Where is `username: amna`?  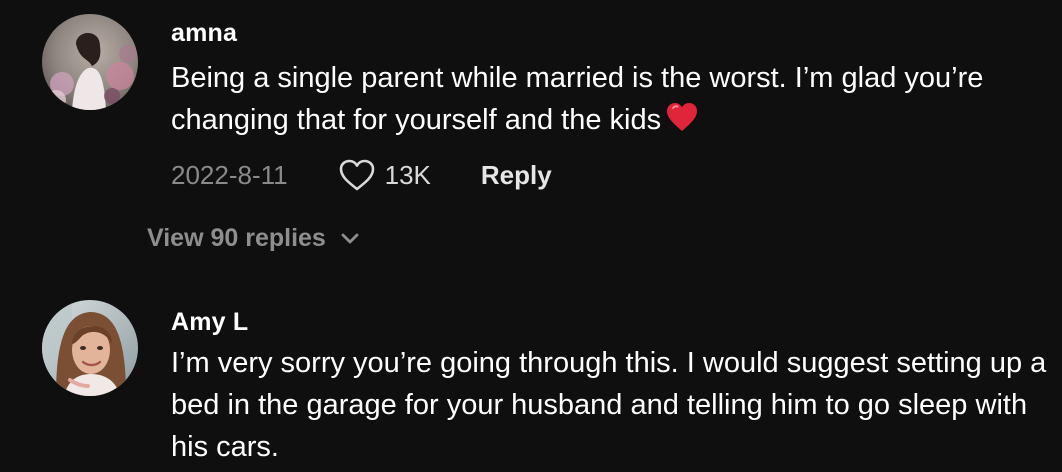
username: amna is located at coordinates (204, 33).